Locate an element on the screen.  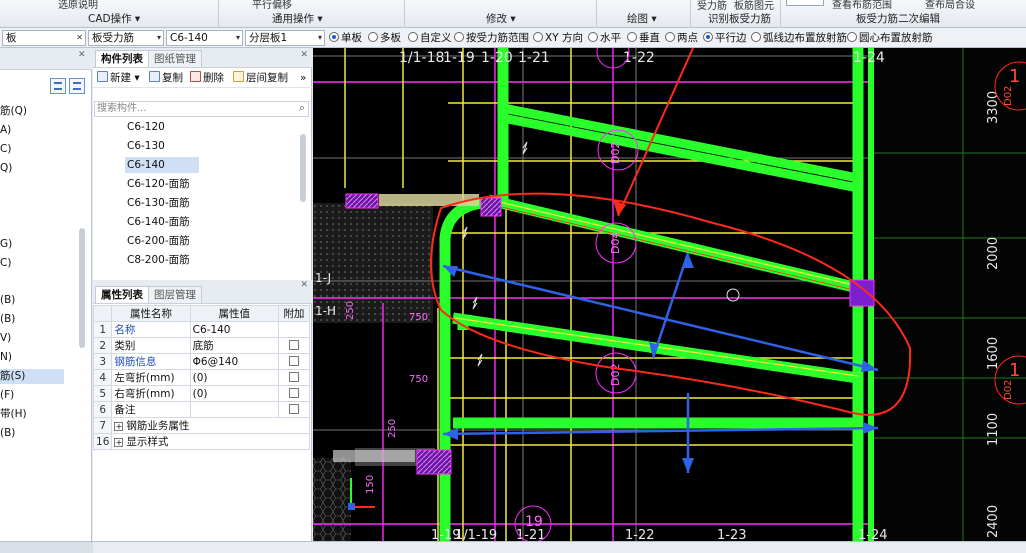
property-row: 5 右弯折(mm) (0) is located at coordinates (201, 393).